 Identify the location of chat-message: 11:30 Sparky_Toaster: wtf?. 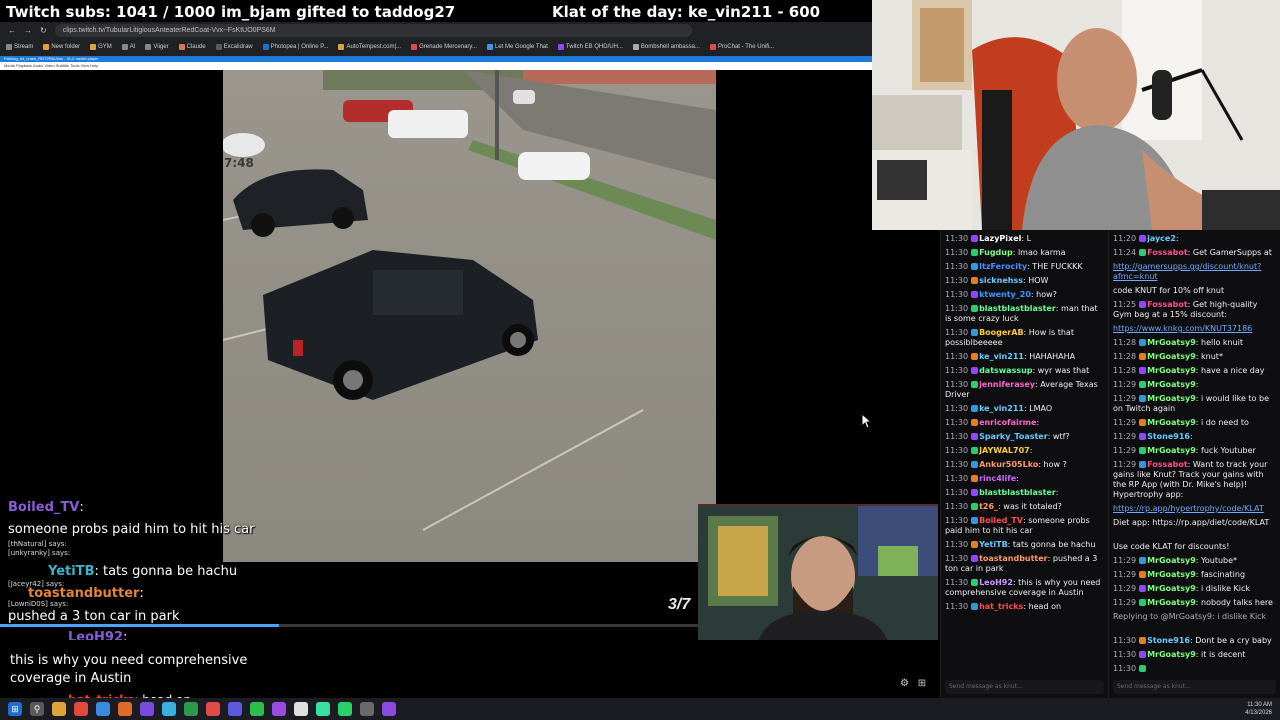
(1024, 437).